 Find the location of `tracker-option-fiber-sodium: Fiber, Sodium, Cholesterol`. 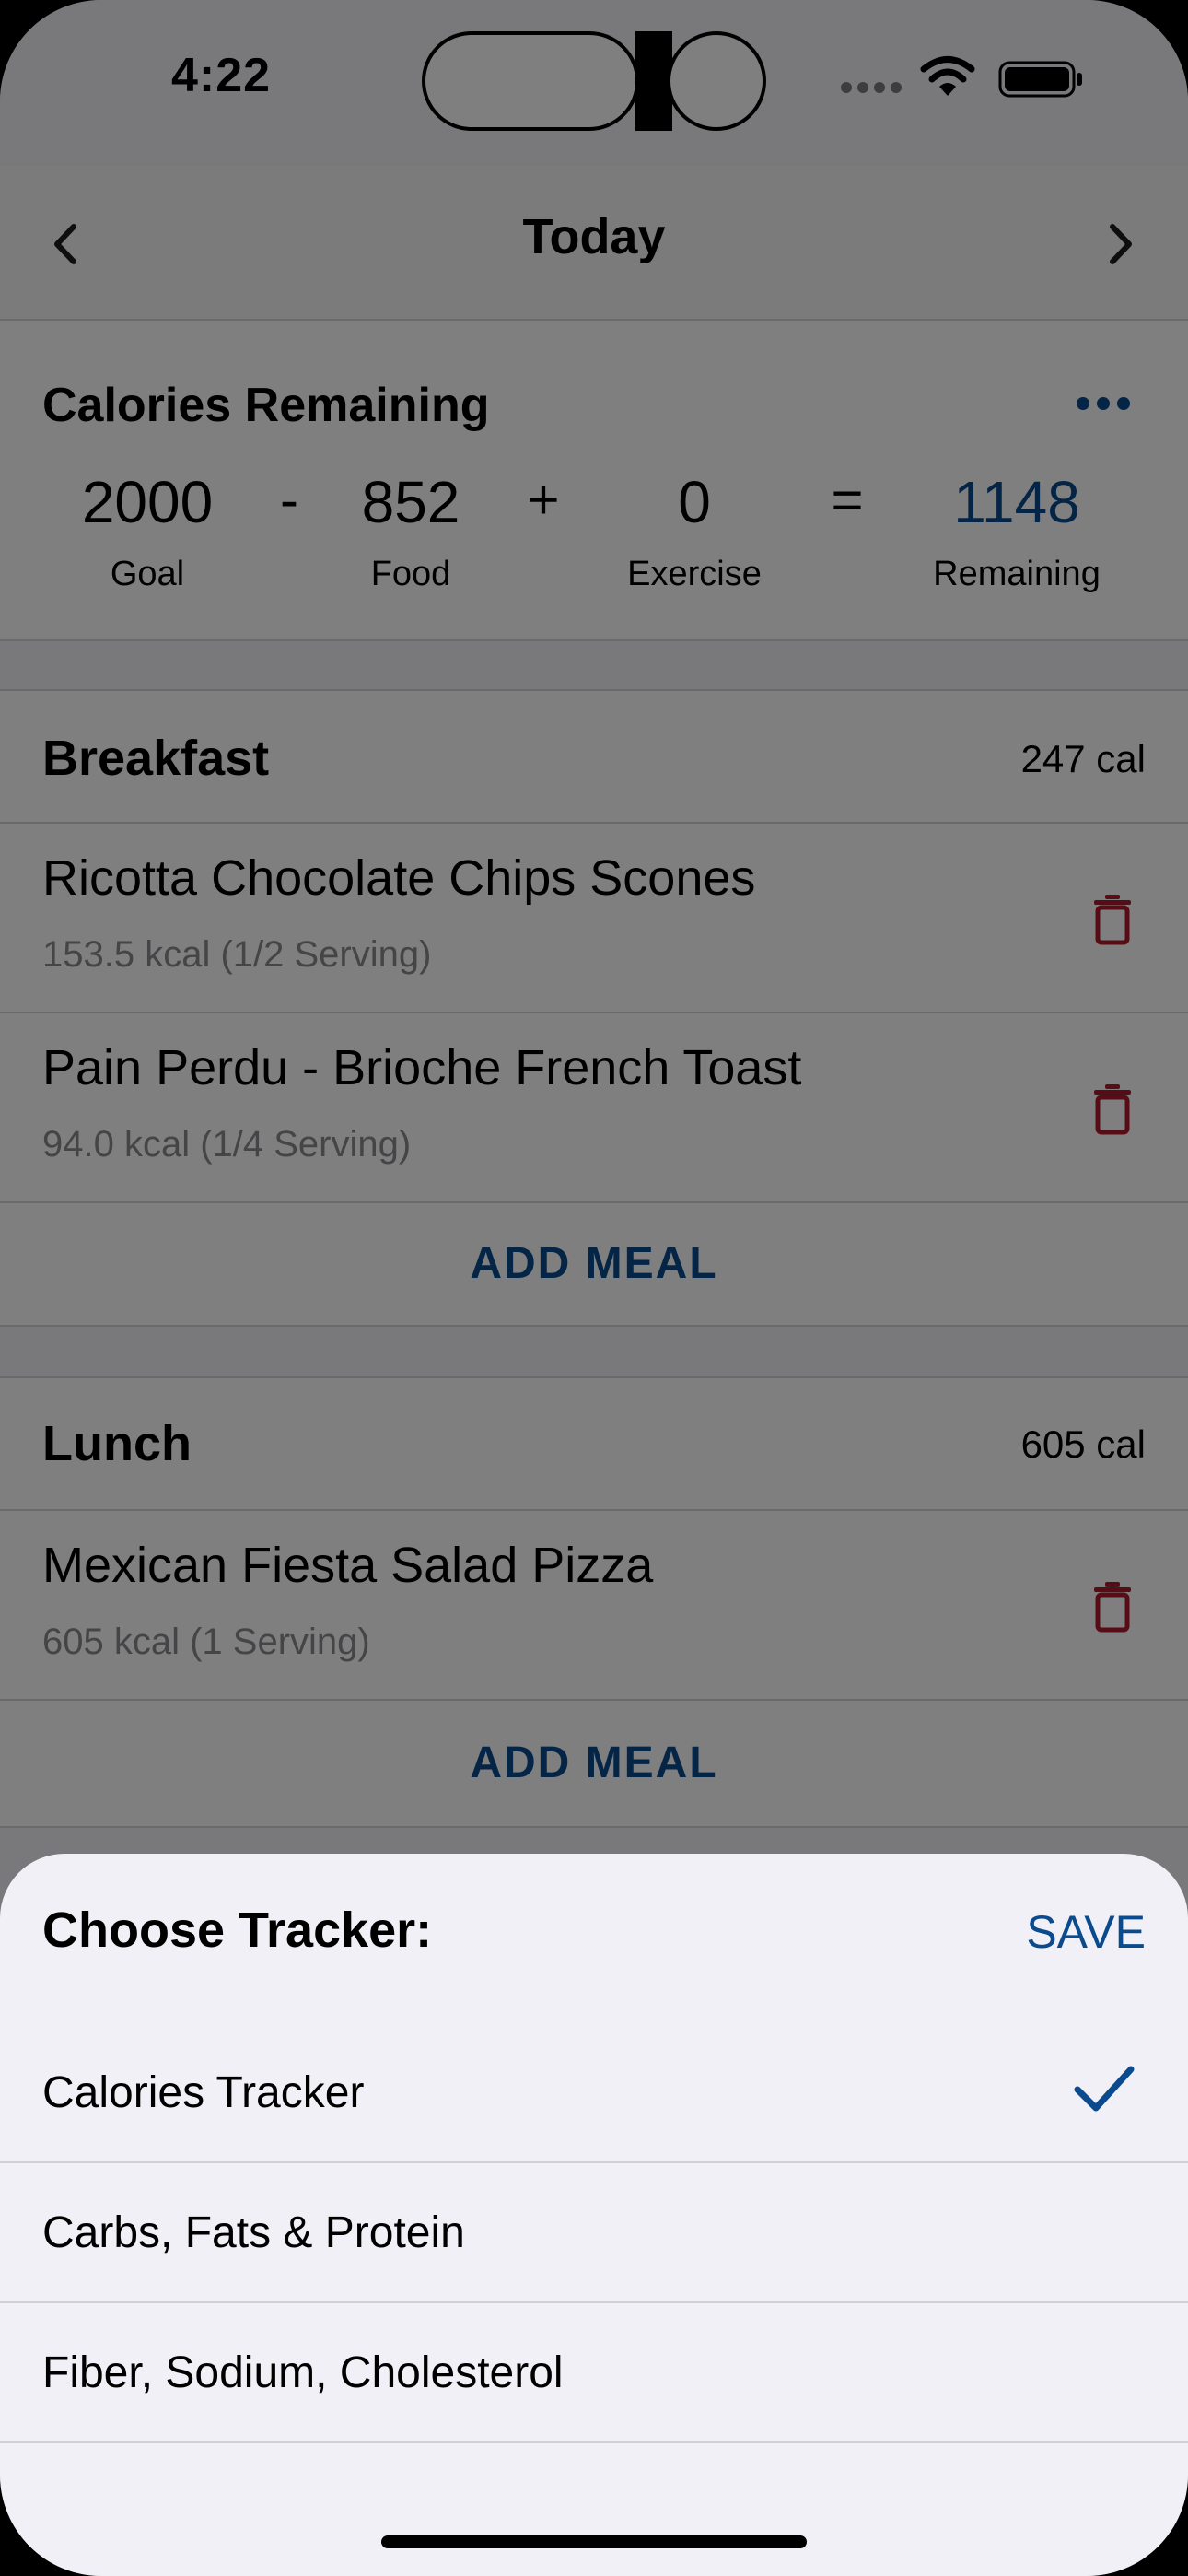

tracker-option-fiber-sodium: Fiber, Sodium, Cholesterol is located at coordinates (594, 2374).